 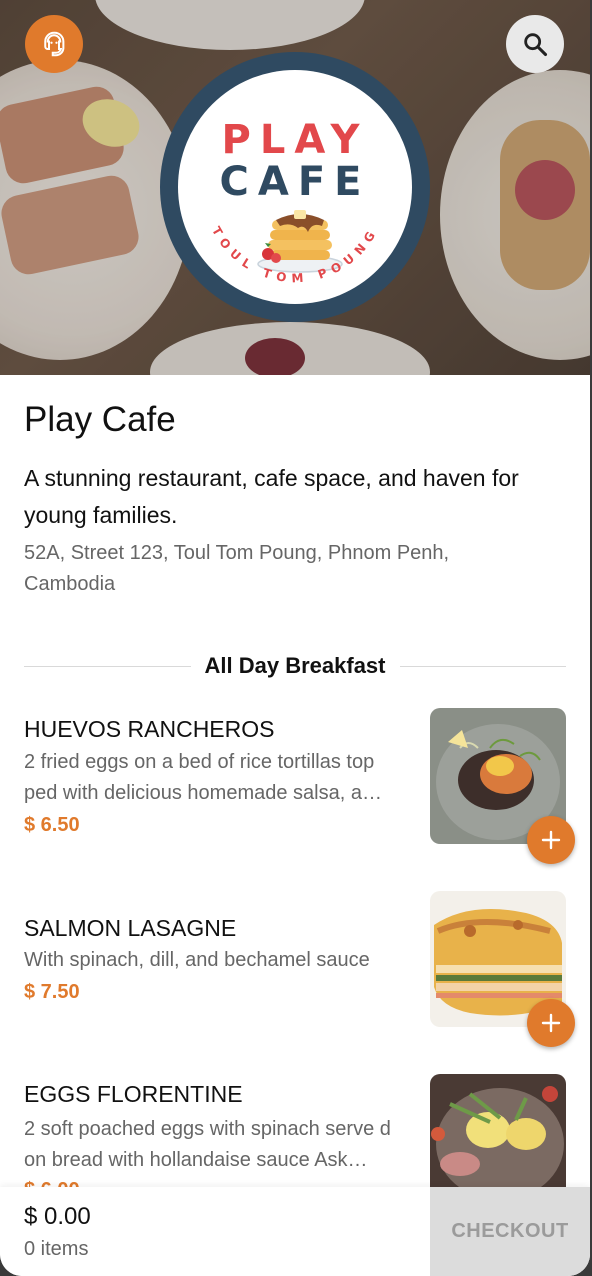 I want to click on menu-item-name: SALMON LASAGNE, so click(x=130, y=928).